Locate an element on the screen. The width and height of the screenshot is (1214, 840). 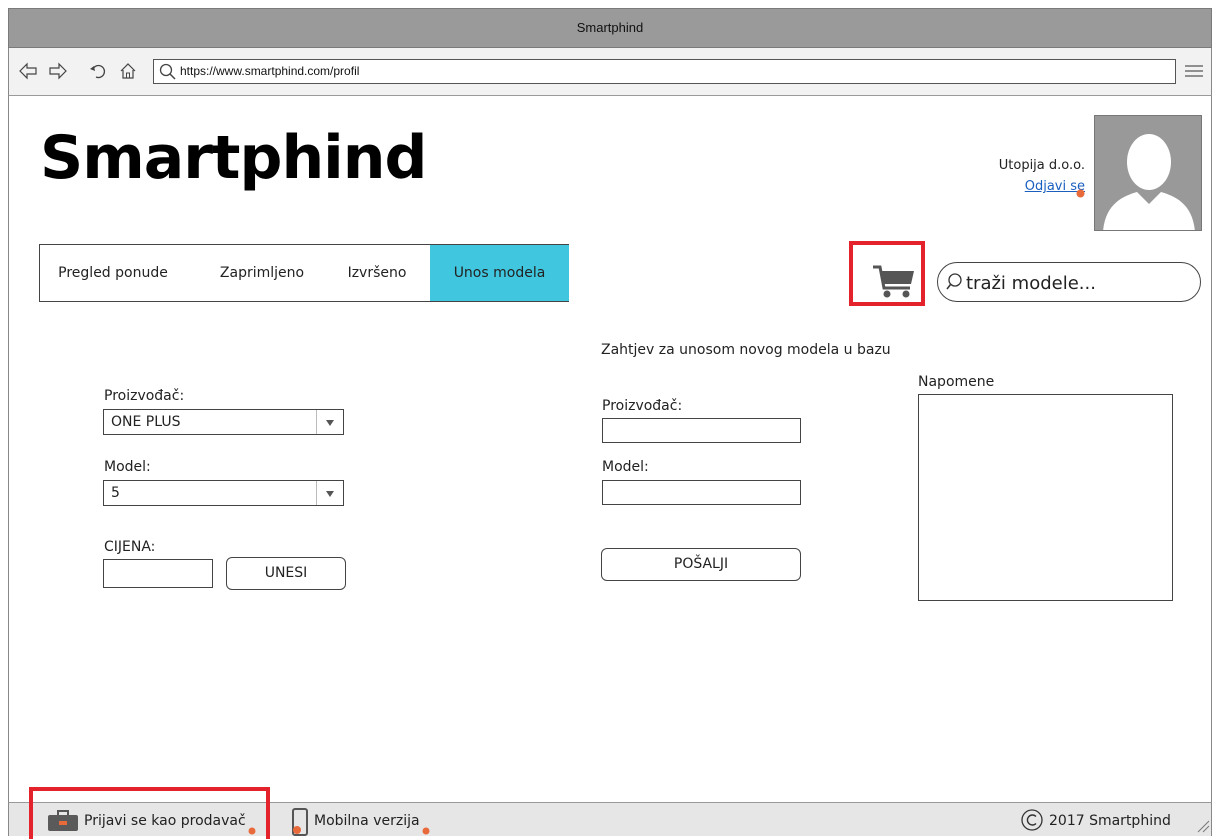
notes-textarea is located at coordinates (1045, 497).